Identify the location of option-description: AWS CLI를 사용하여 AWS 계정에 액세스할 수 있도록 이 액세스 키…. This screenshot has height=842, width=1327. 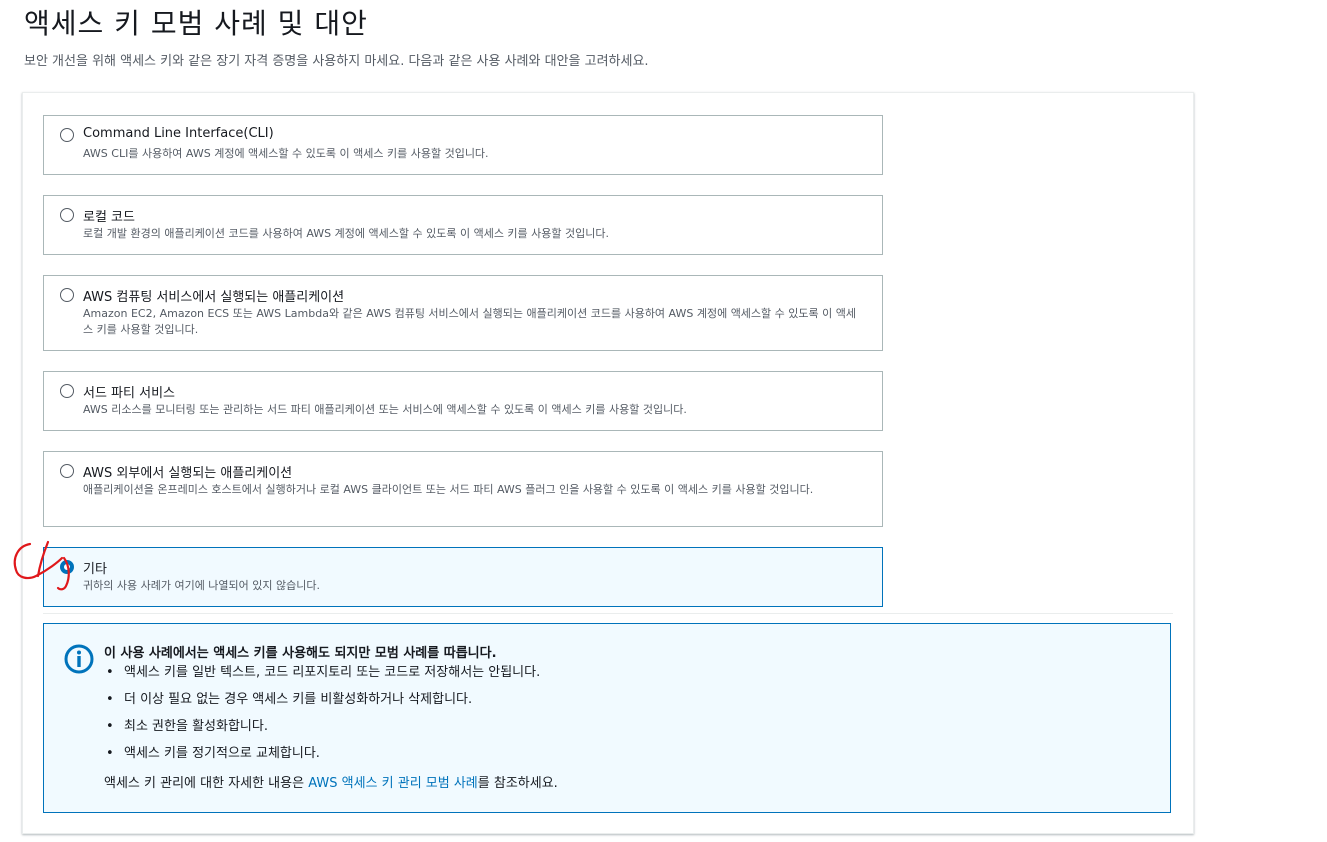
(286, 153).